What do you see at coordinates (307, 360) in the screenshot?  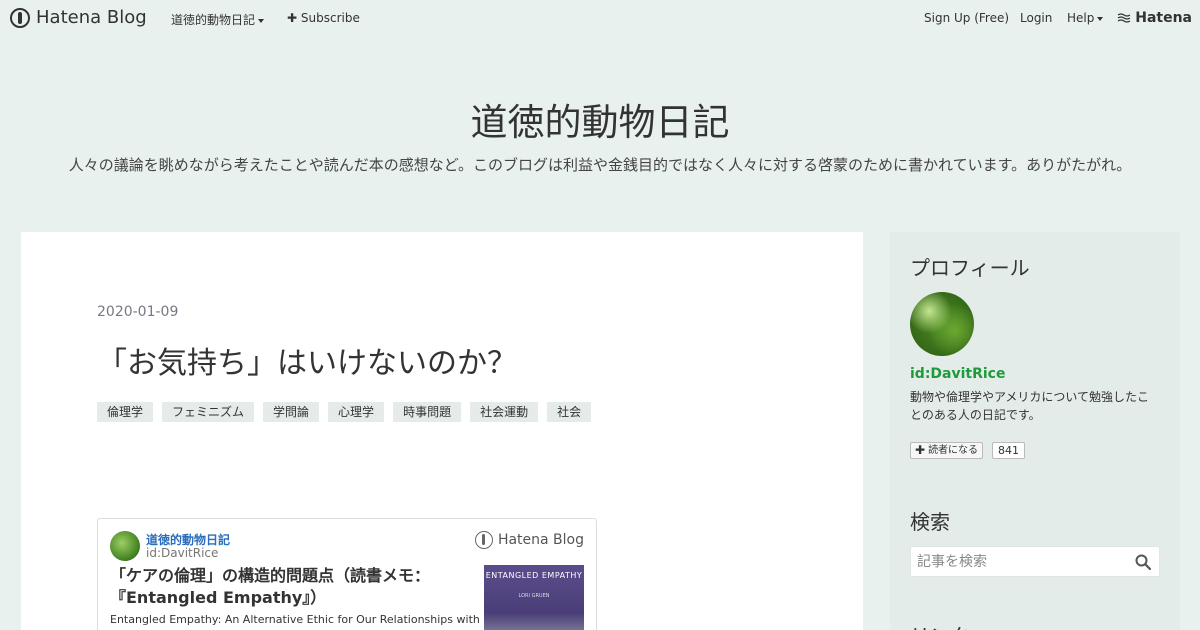 I see `entry-title: 「お気持ち」はいけないのか？` at bounding box center [307, 360].